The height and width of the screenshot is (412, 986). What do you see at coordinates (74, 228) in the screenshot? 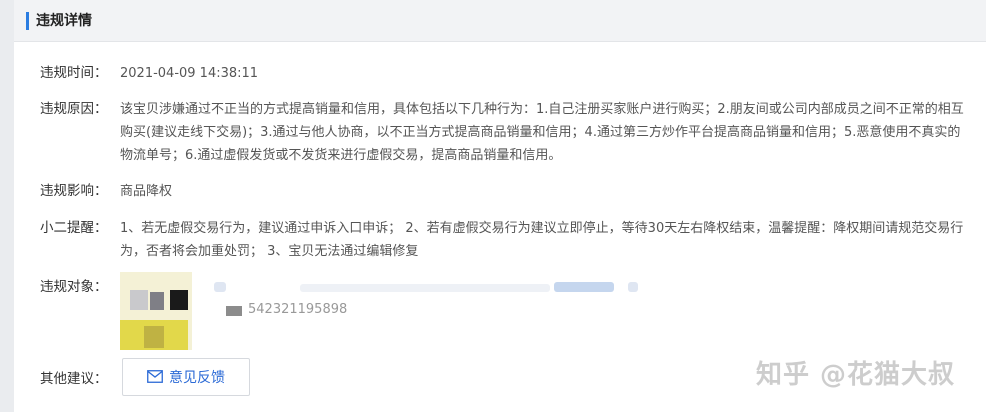
I see `reminder-label: 小二提醒：` at bounding box center [74, 228].